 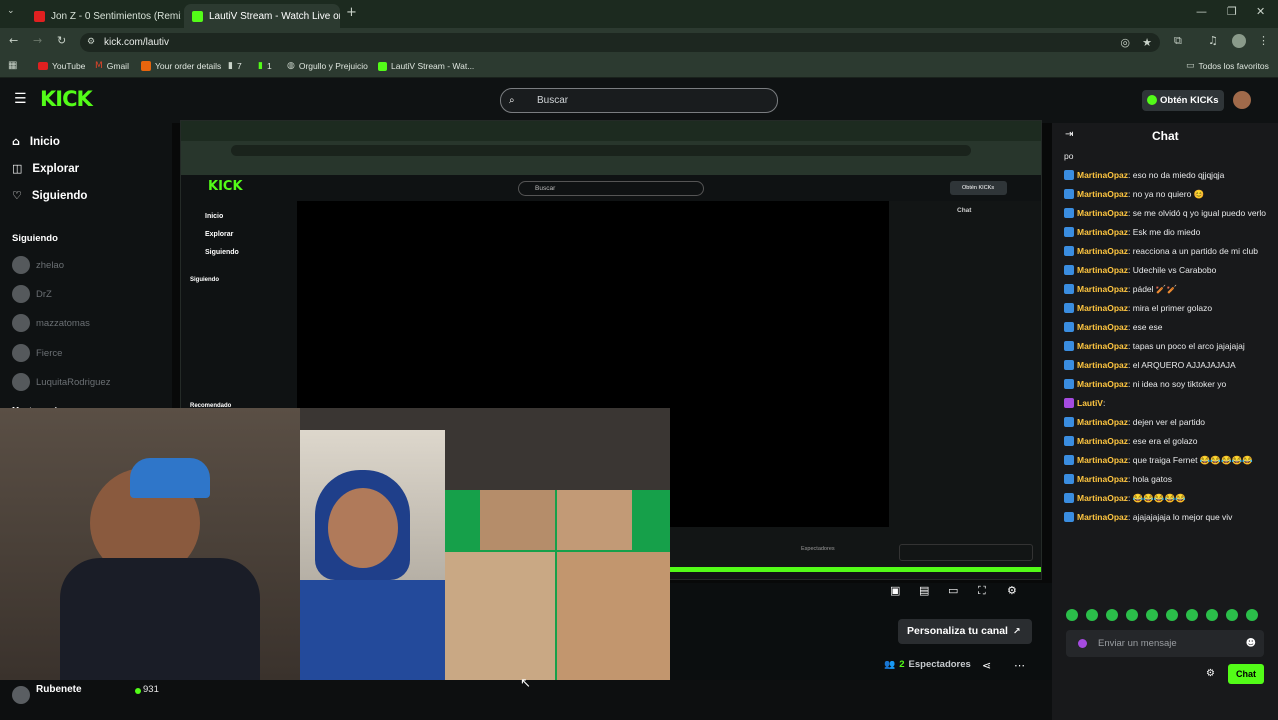 What do you see at coordinates (21, 695) in the screenshot?
I see `streamer-avatar` at bounding box center [21, 695].